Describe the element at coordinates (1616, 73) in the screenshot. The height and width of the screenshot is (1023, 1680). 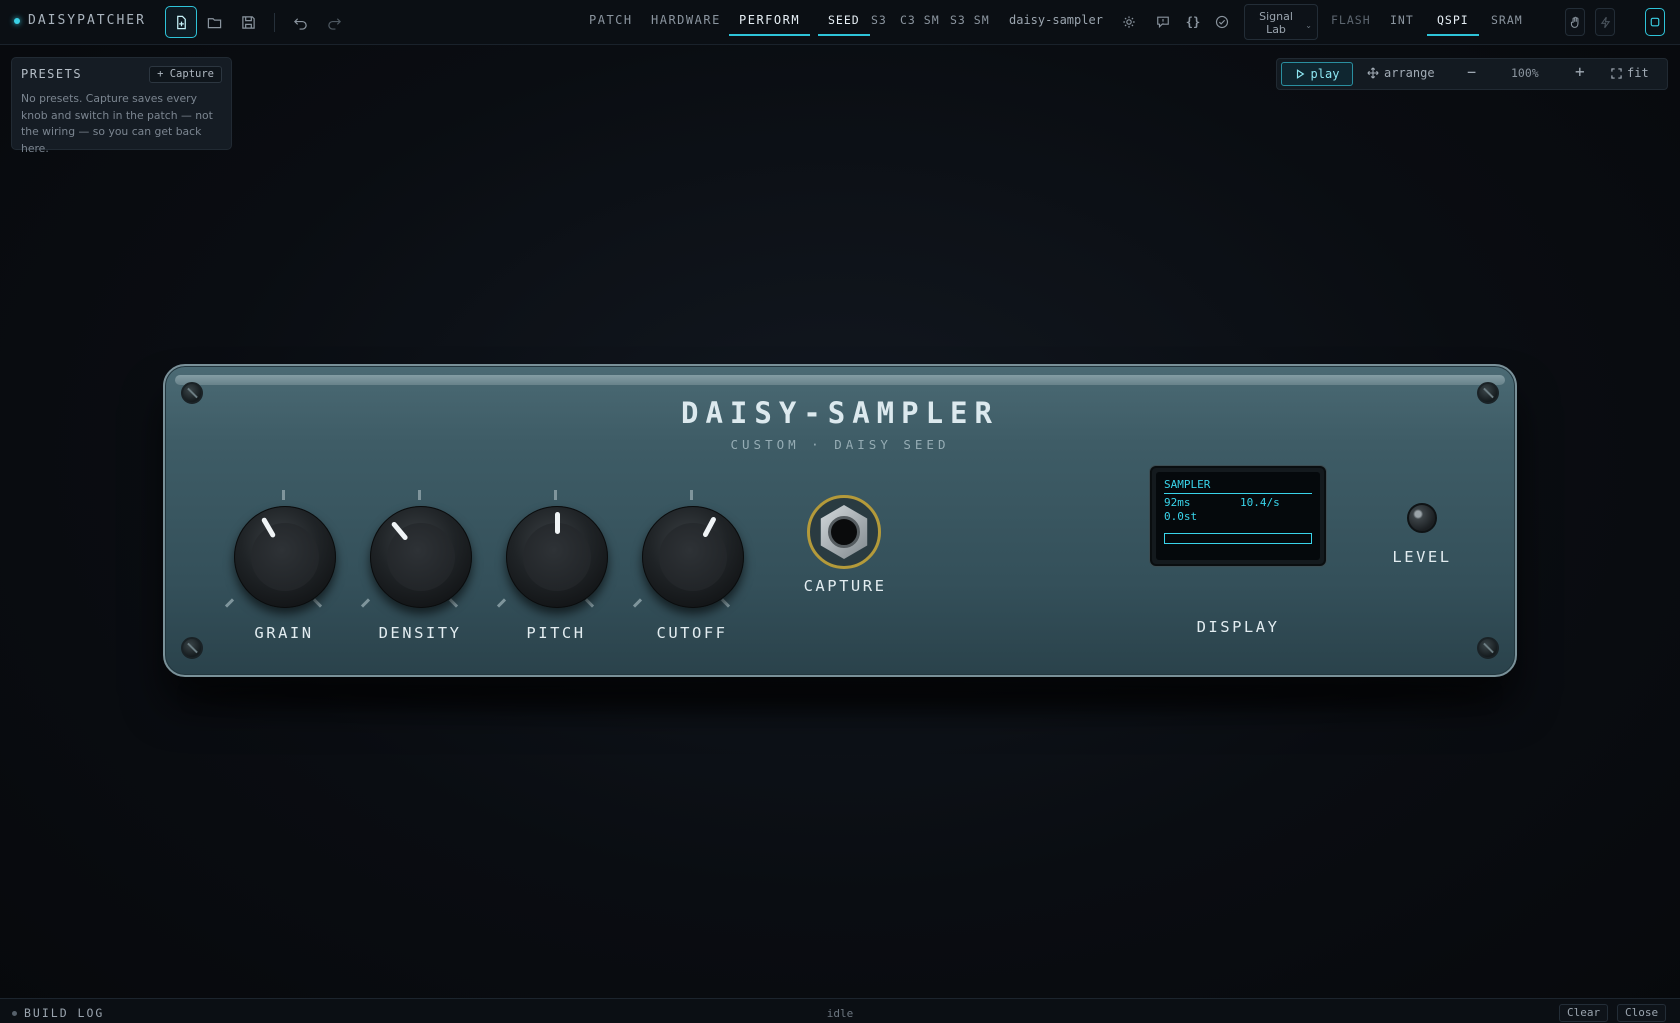
I see `fit-icon` at that location.